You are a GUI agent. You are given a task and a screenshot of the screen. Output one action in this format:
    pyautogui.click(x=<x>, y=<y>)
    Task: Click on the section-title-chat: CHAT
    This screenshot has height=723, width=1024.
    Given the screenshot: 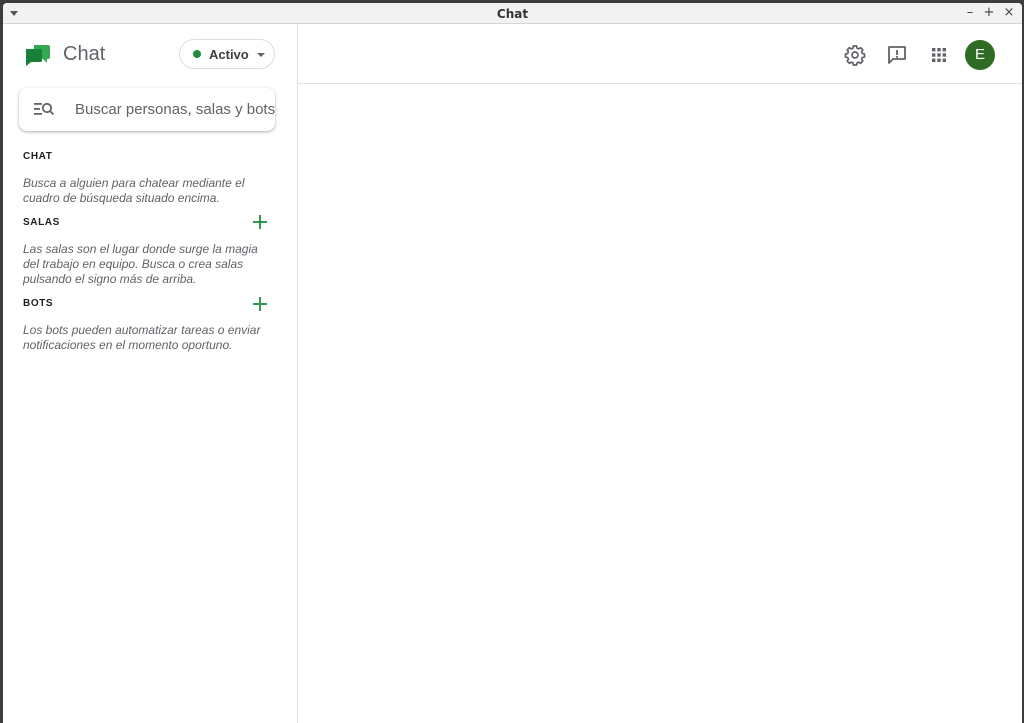 What is the action you would take?
    pyautogui.click(x=38, y=156)
    